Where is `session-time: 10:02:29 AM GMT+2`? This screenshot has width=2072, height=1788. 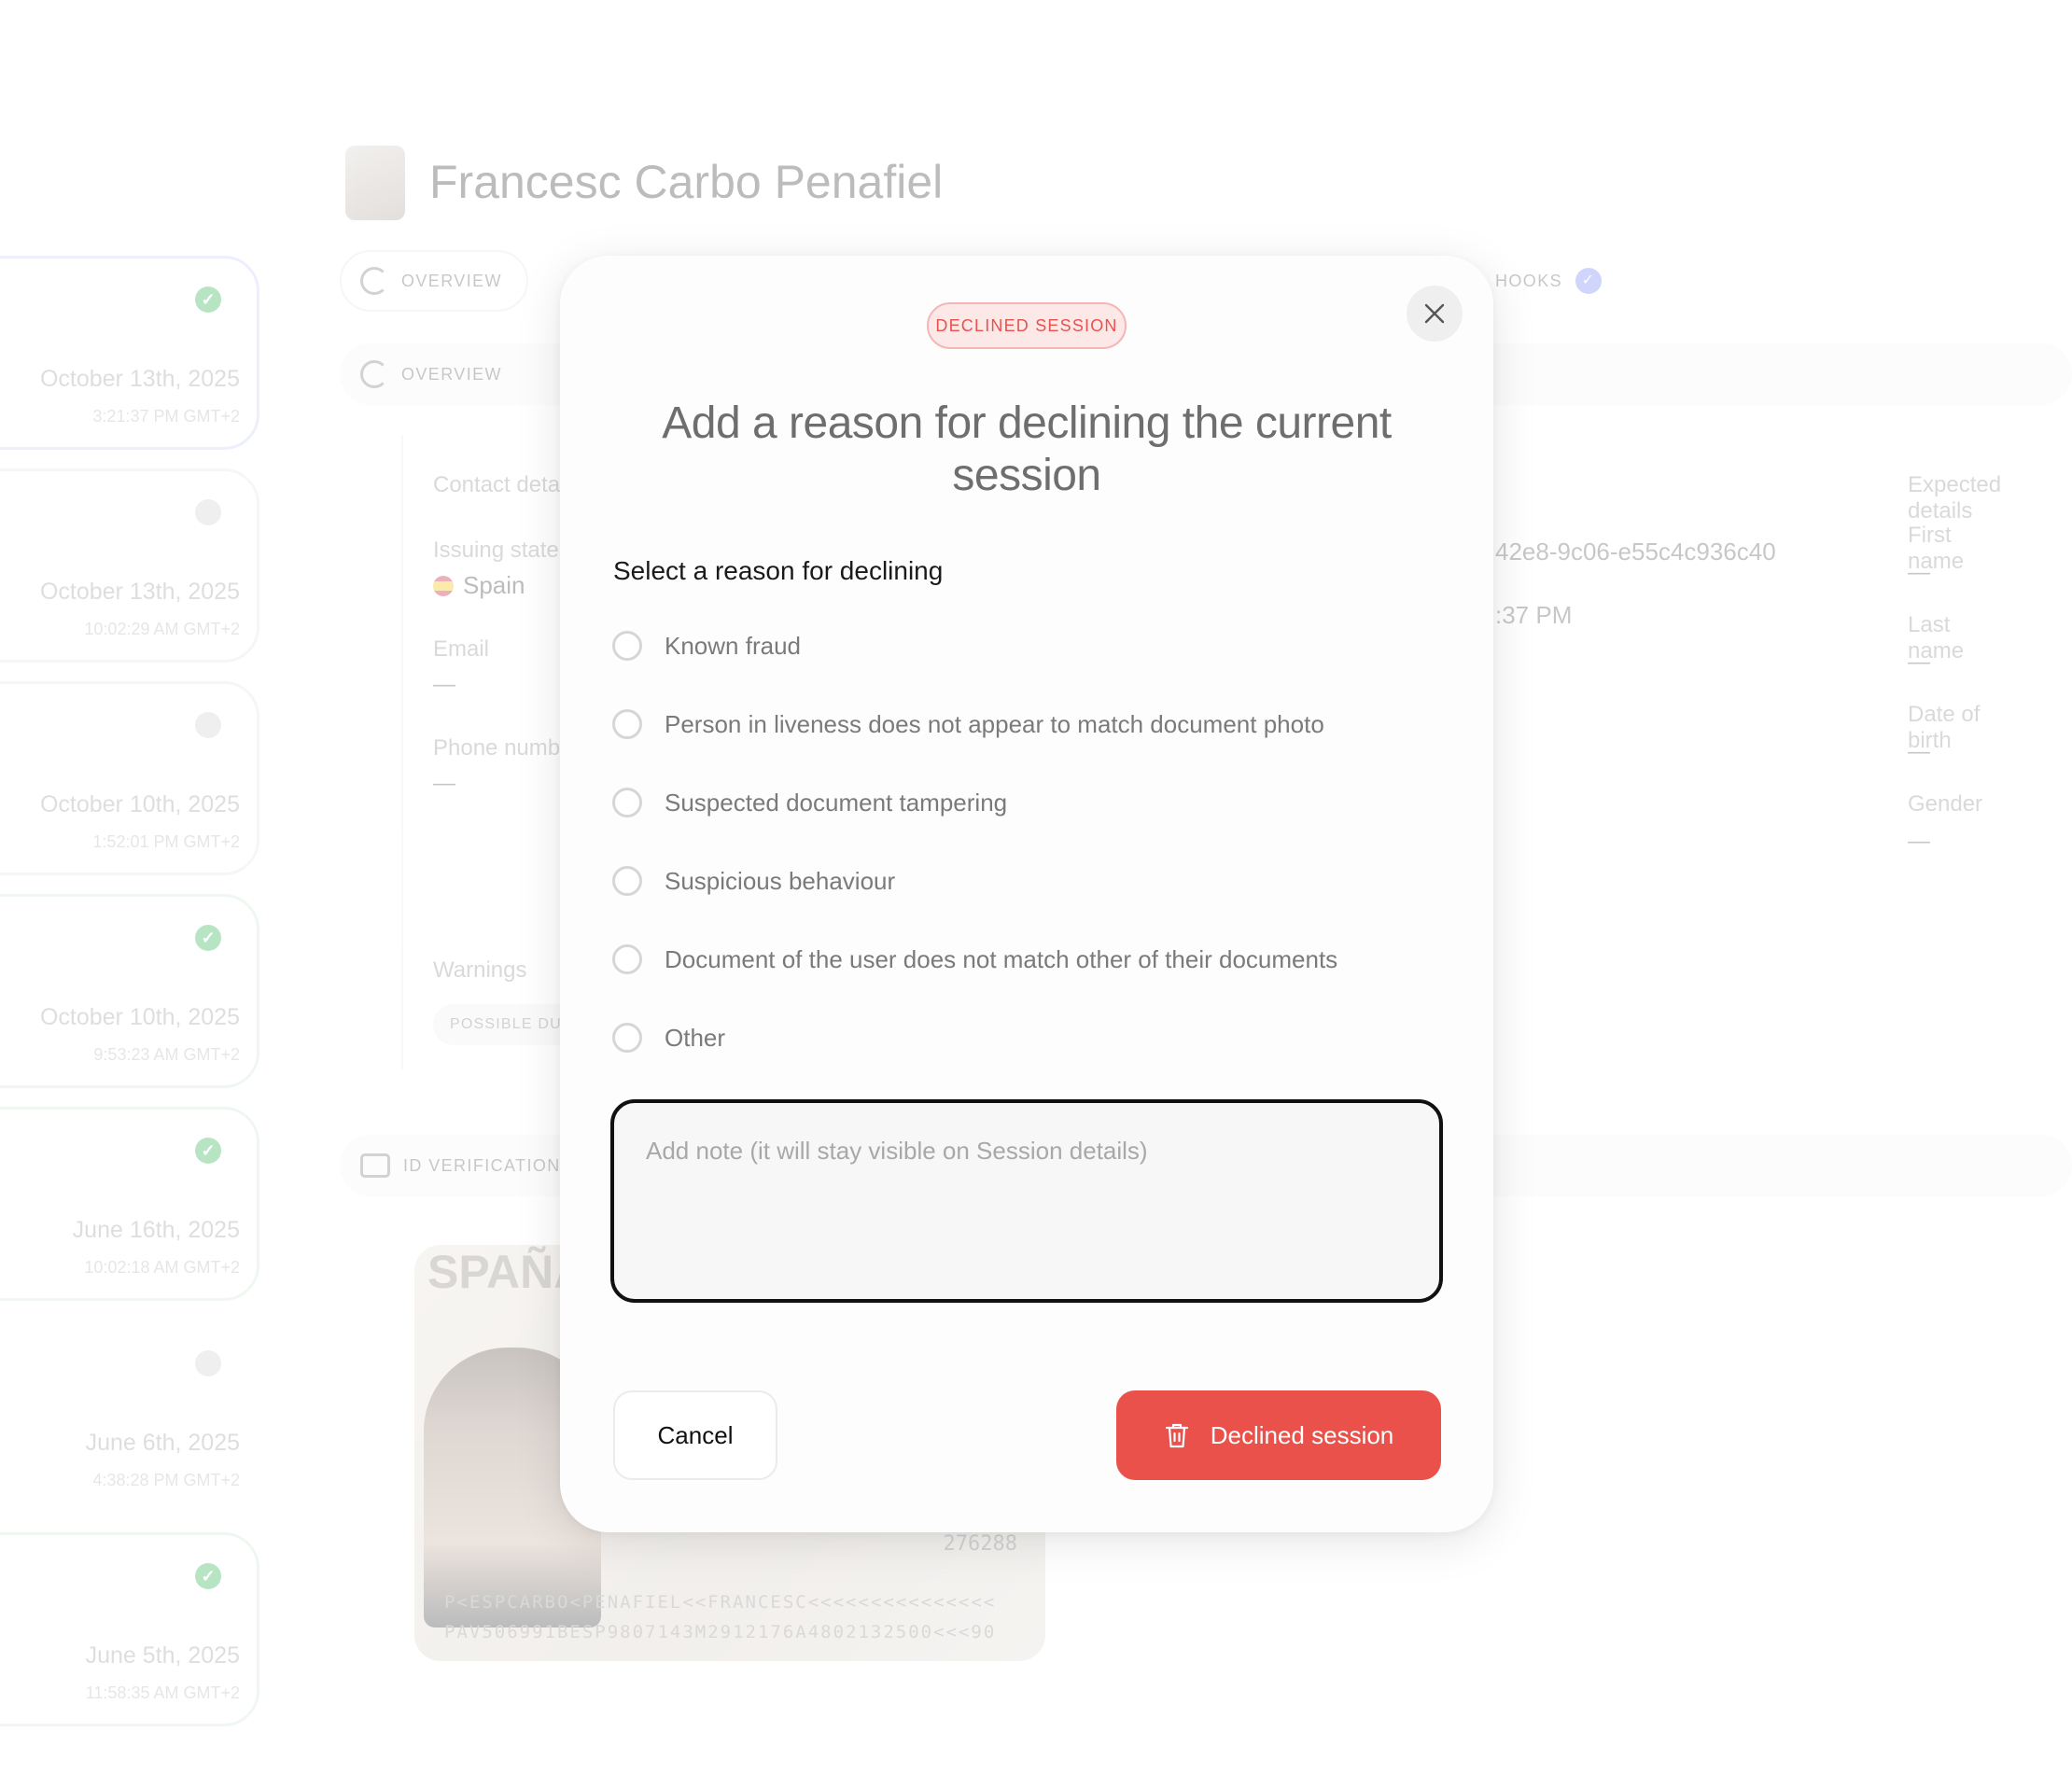 session-time: 10:02:29 AM GMT+2 is located at coordinates (162, 629).